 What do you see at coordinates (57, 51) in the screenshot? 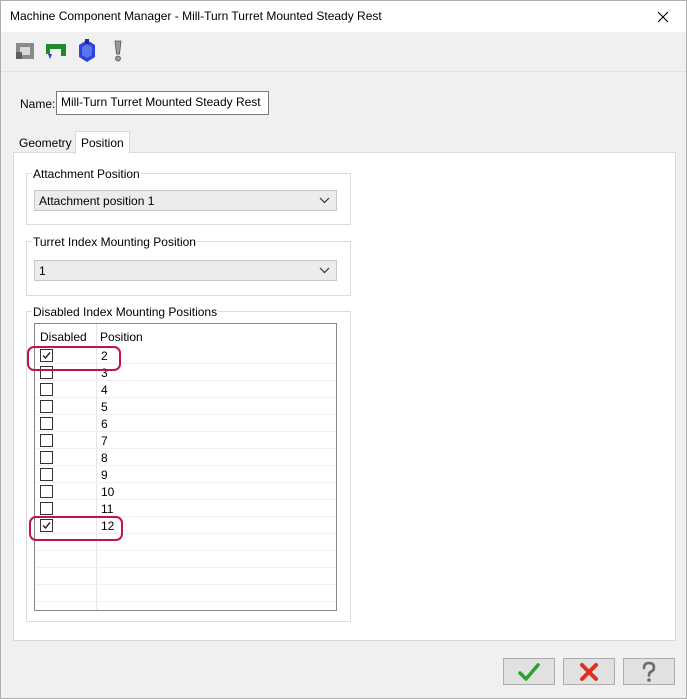
I see `holder-icon` at bounding box center [57, 51].